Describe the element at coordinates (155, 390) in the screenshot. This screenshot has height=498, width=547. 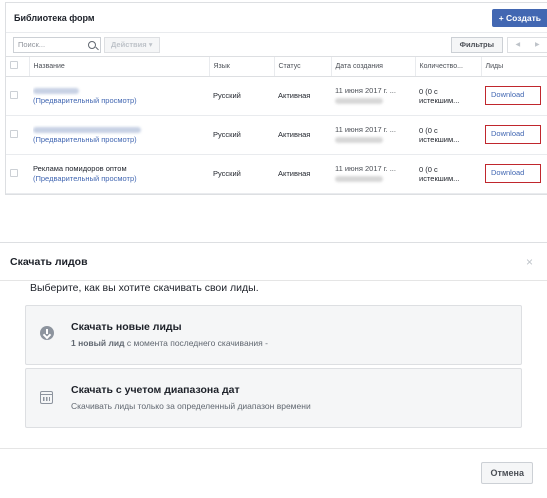
I see `option-title: Скачать с учетом диапазона дат` at that location.